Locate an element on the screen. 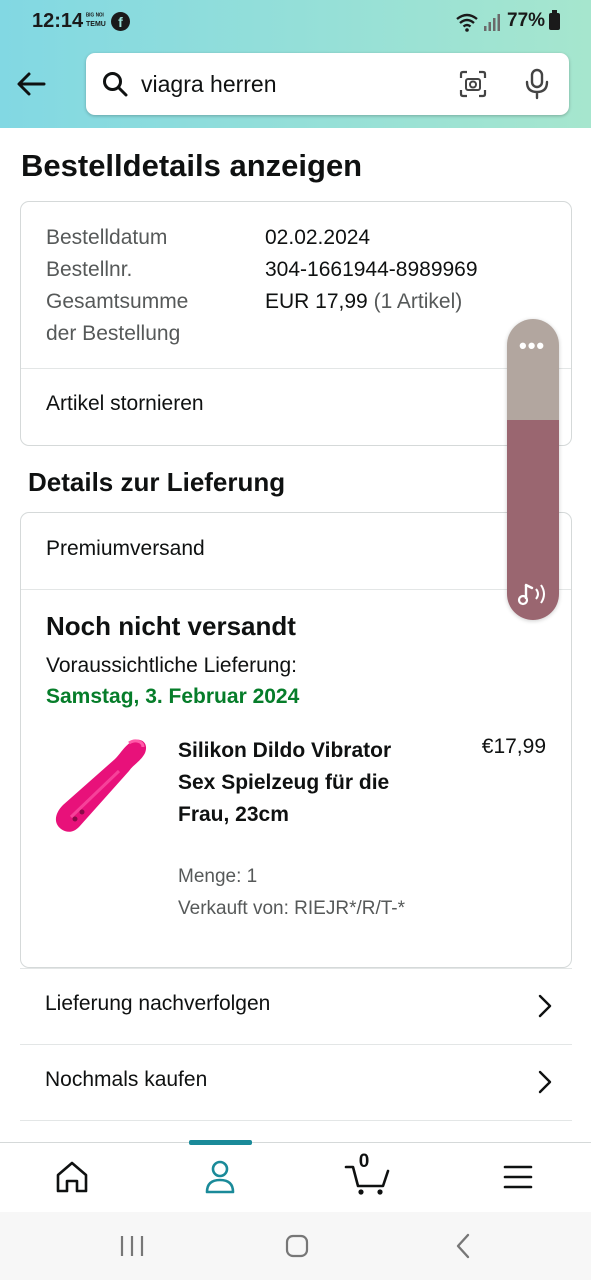 The width and height of the screenshot is (591, 1280). product-quantity: Menge: 1 is located at coordinates (218, 876).